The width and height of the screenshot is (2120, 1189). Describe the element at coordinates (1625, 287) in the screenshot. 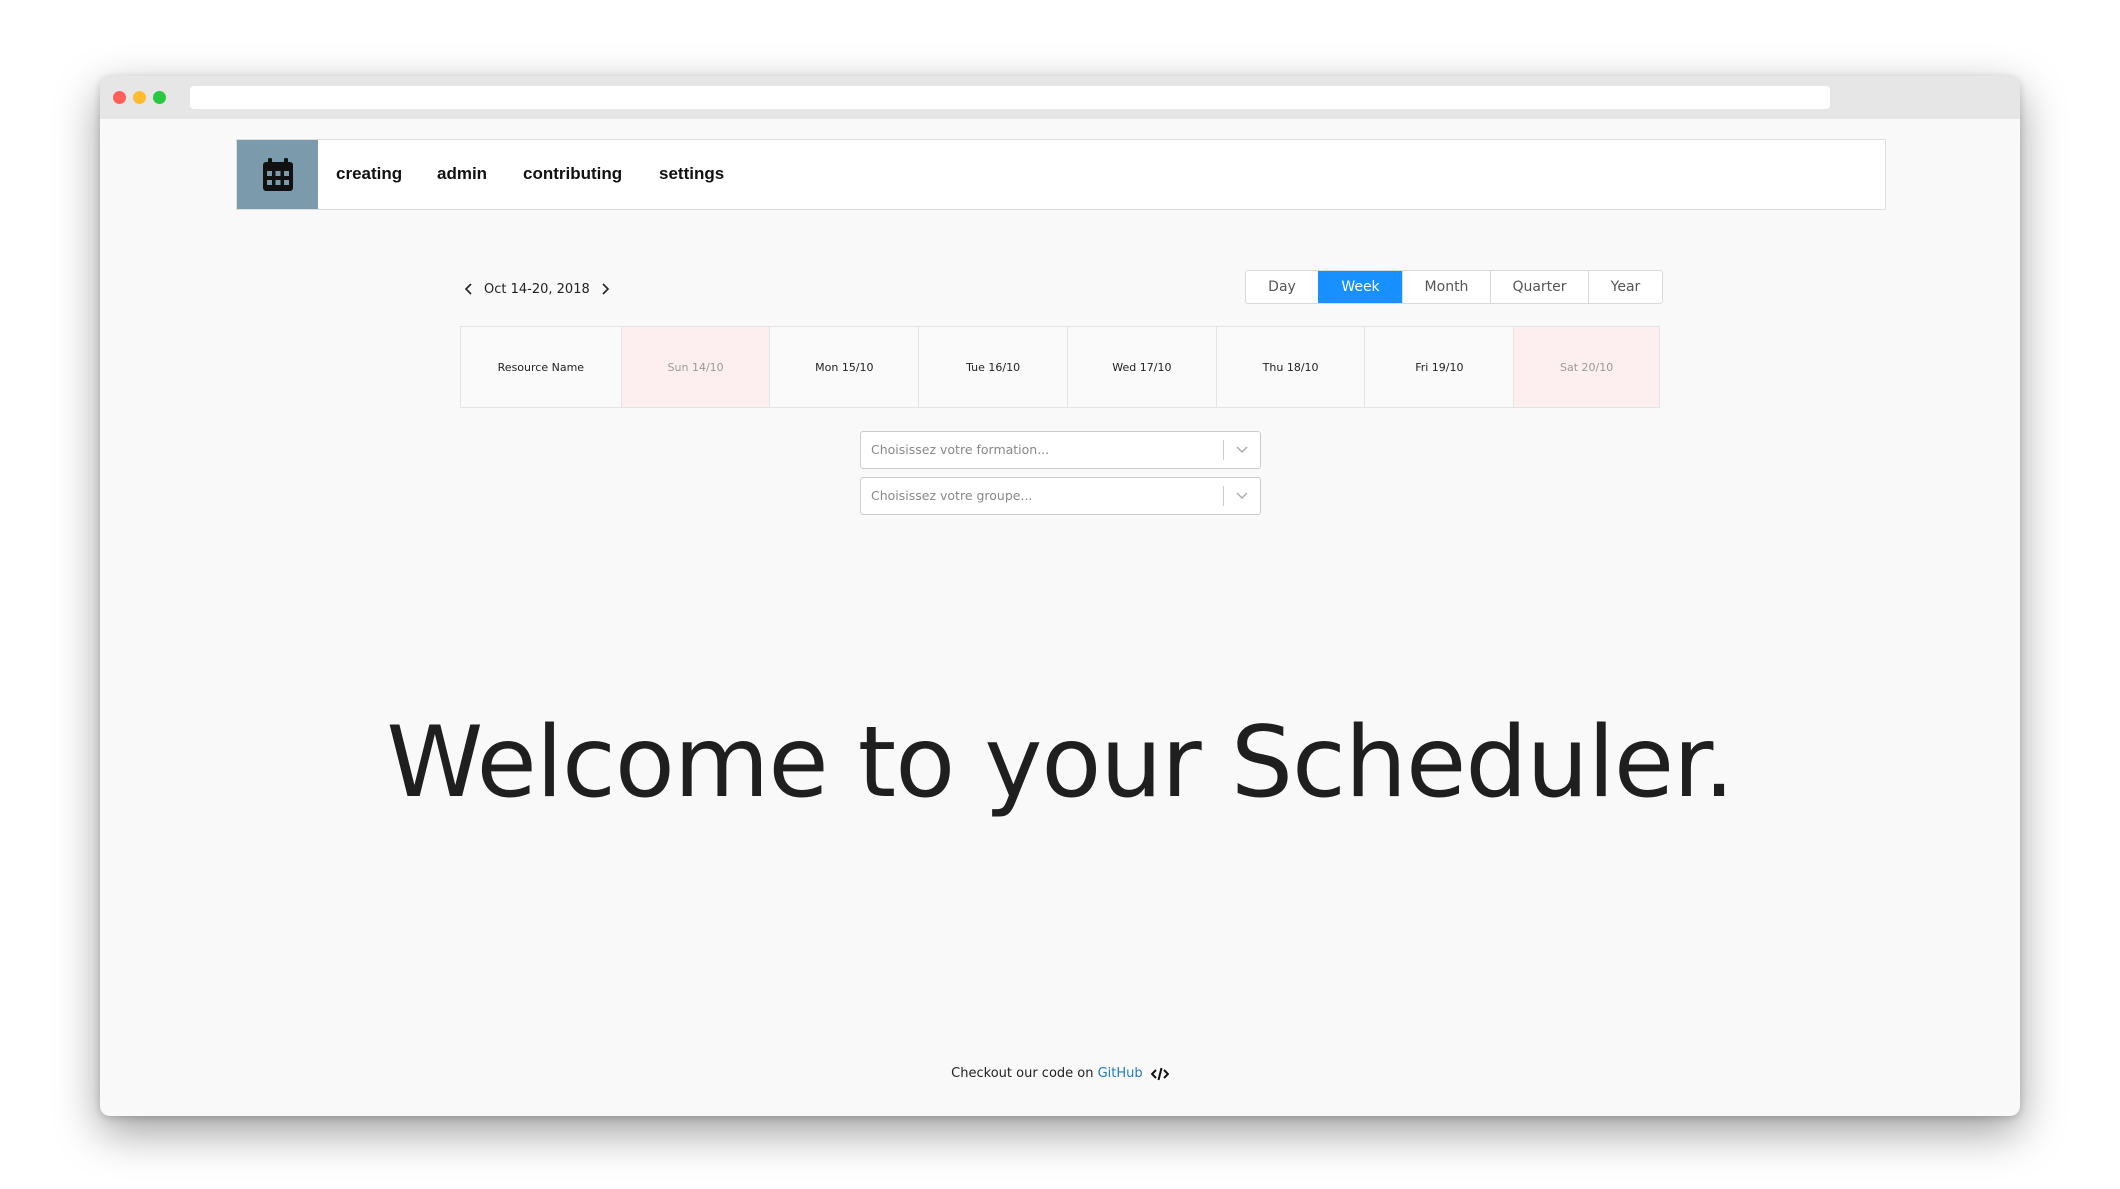

I see `view-year-button: Year` at that location.